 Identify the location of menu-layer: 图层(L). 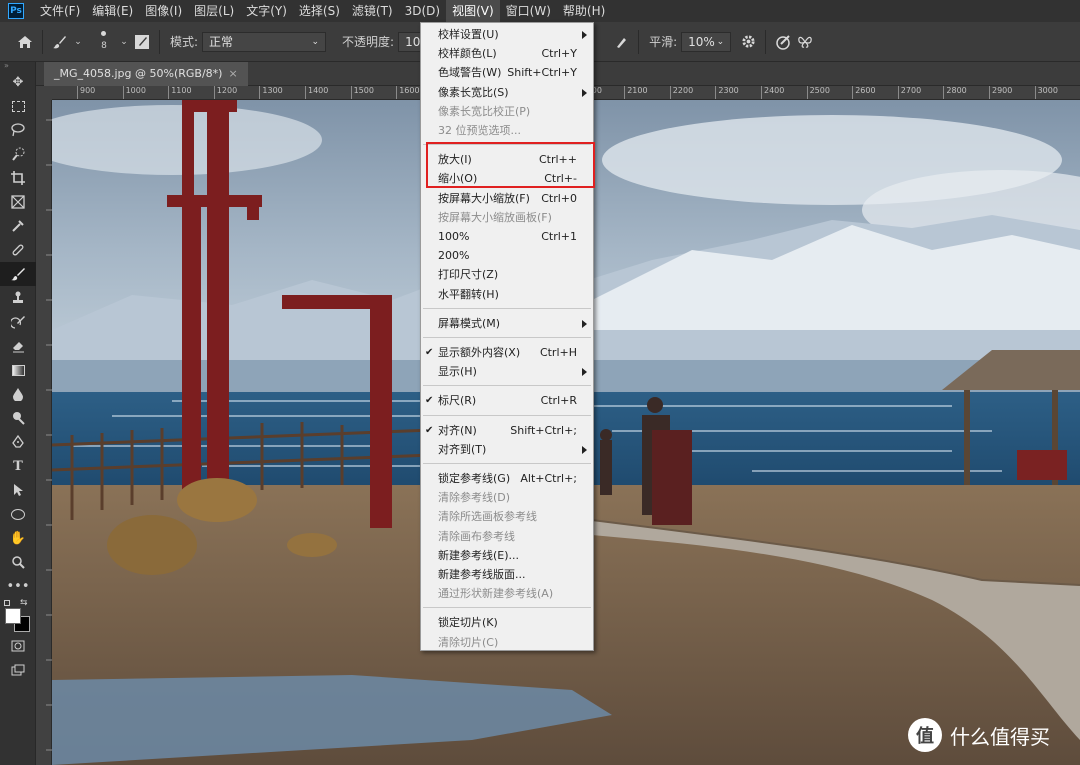
(214, 11).